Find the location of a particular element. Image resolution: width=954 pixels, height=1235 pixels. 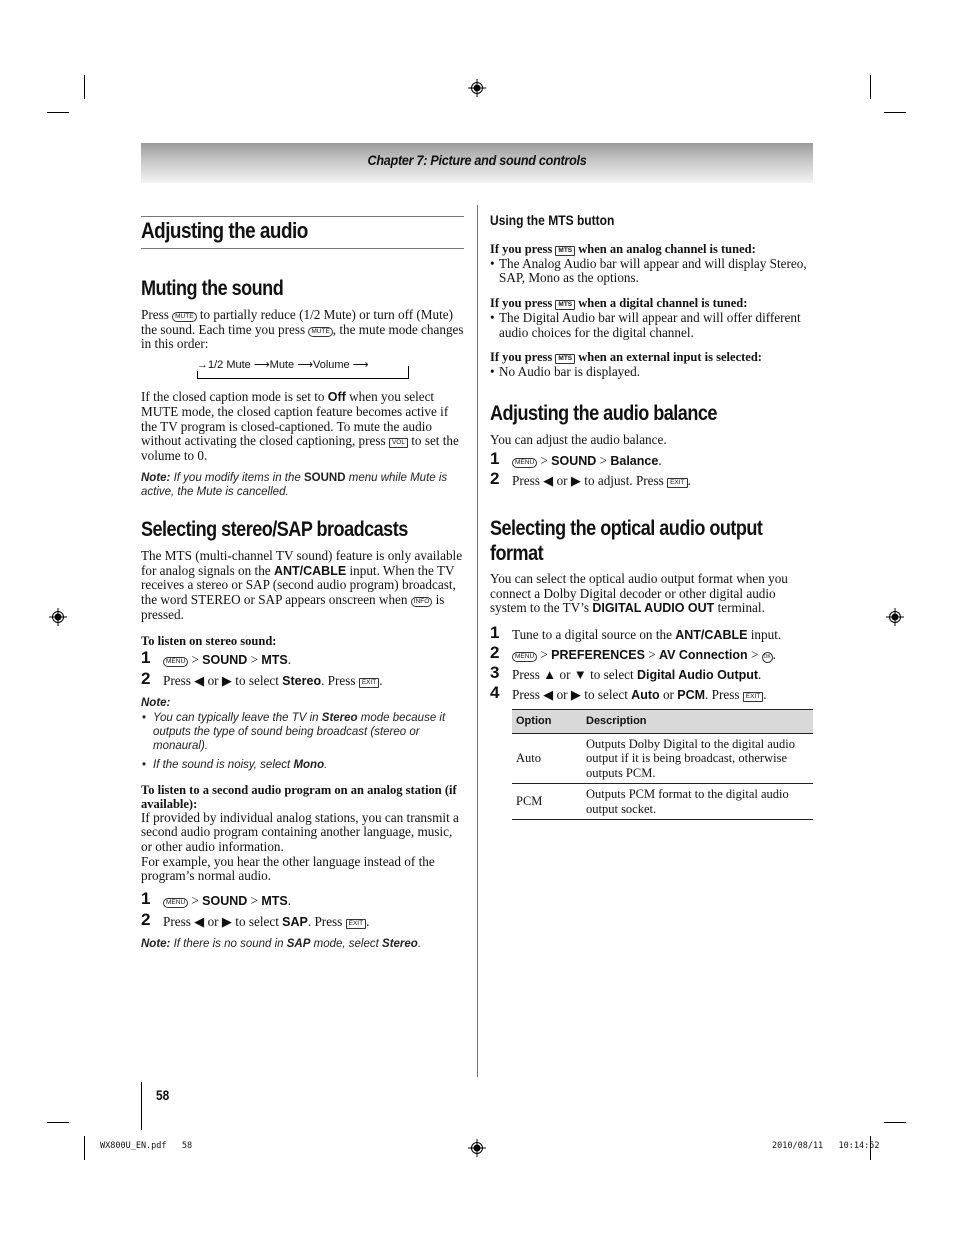

section-heading-muting: Muting the sound is located at coordinates (212, 288).